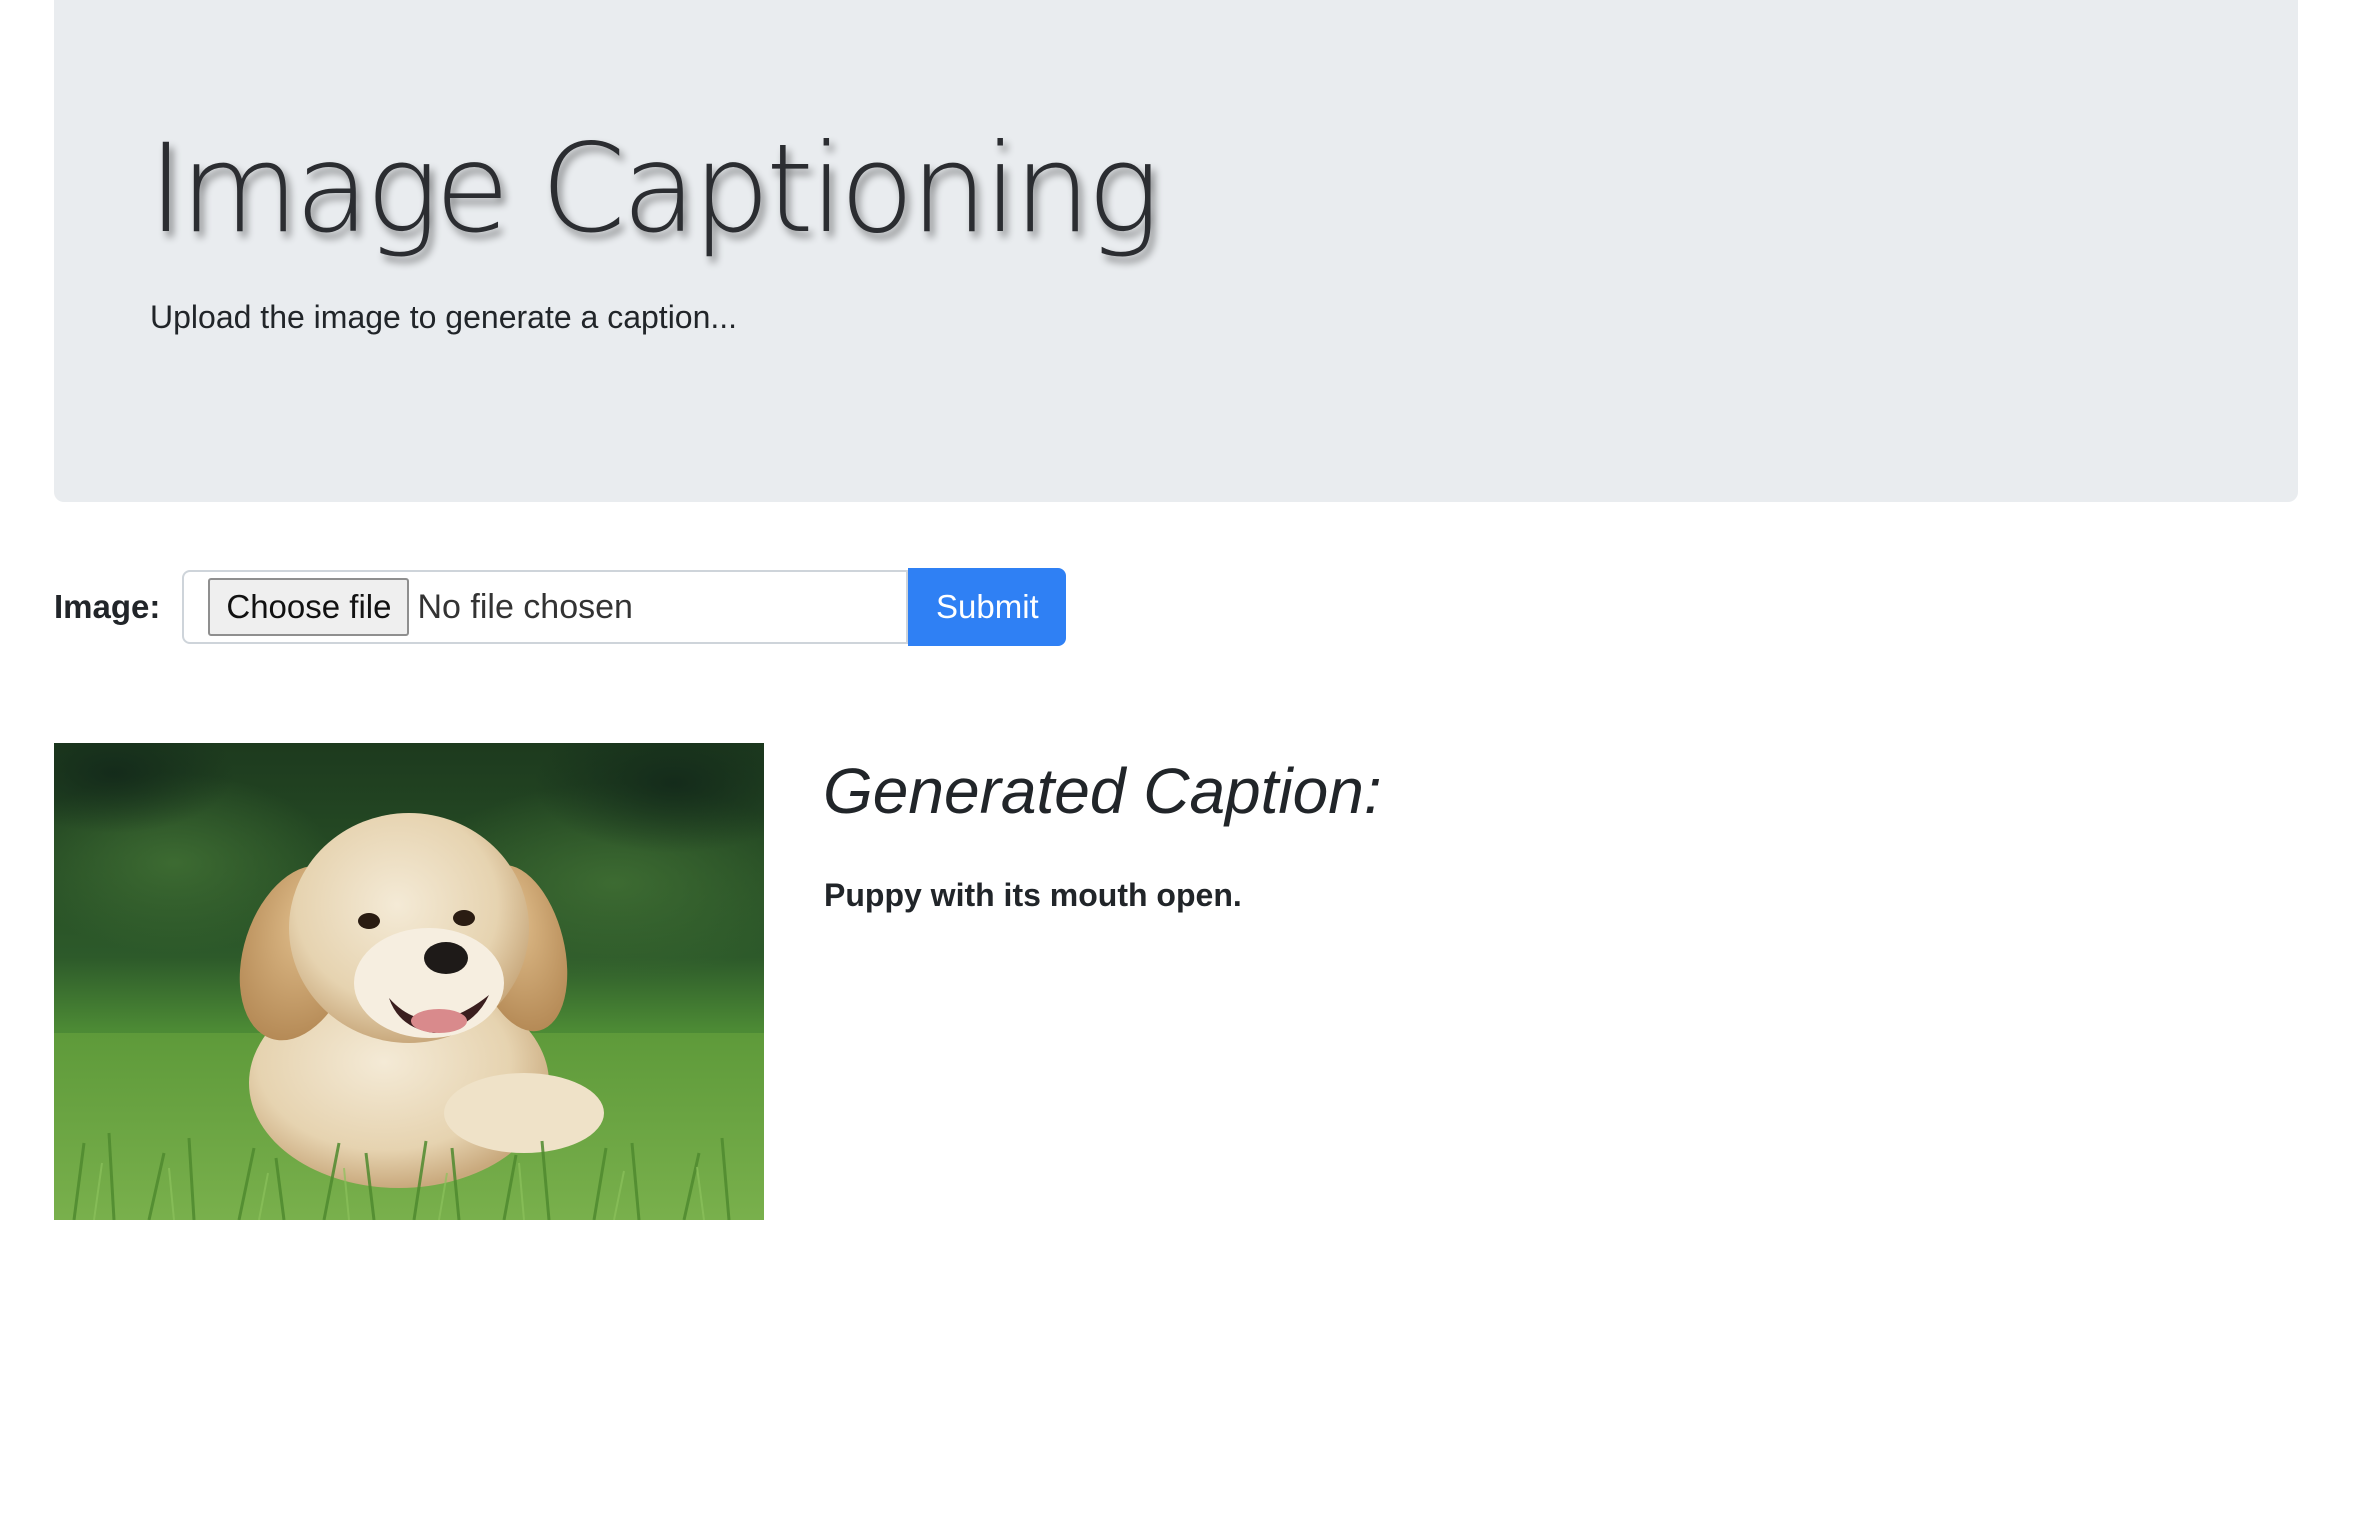 This screenshot has height=1518, width=2366. I want to click on file-input: Choose file No file chosen, so click(545, 607).